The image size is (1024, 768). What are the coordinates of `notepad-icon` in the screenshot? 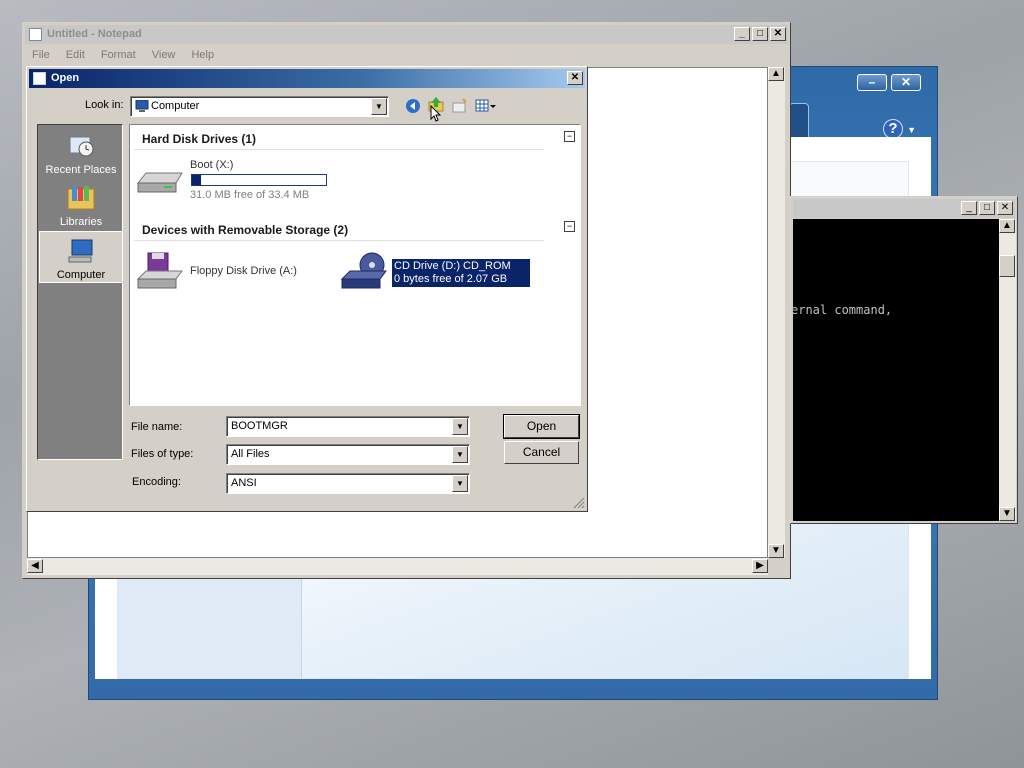 It's located at (35, 34).